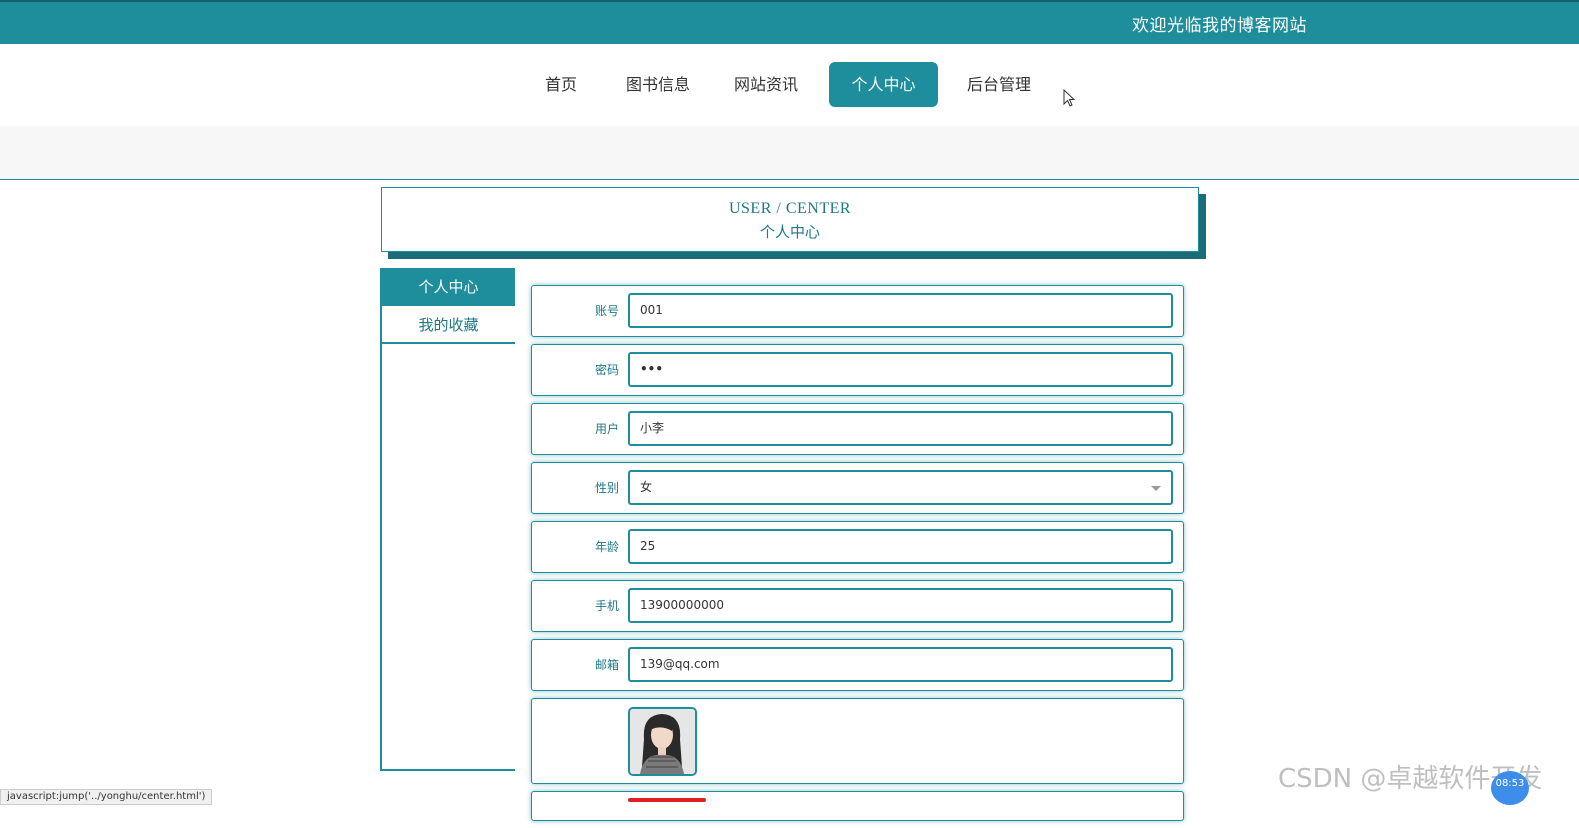 This screenshot has width=1579, height=828. I want to click on main-nav: 首页 图书信息 网站资讯 个人中心 后台管理, so click(789, 85).